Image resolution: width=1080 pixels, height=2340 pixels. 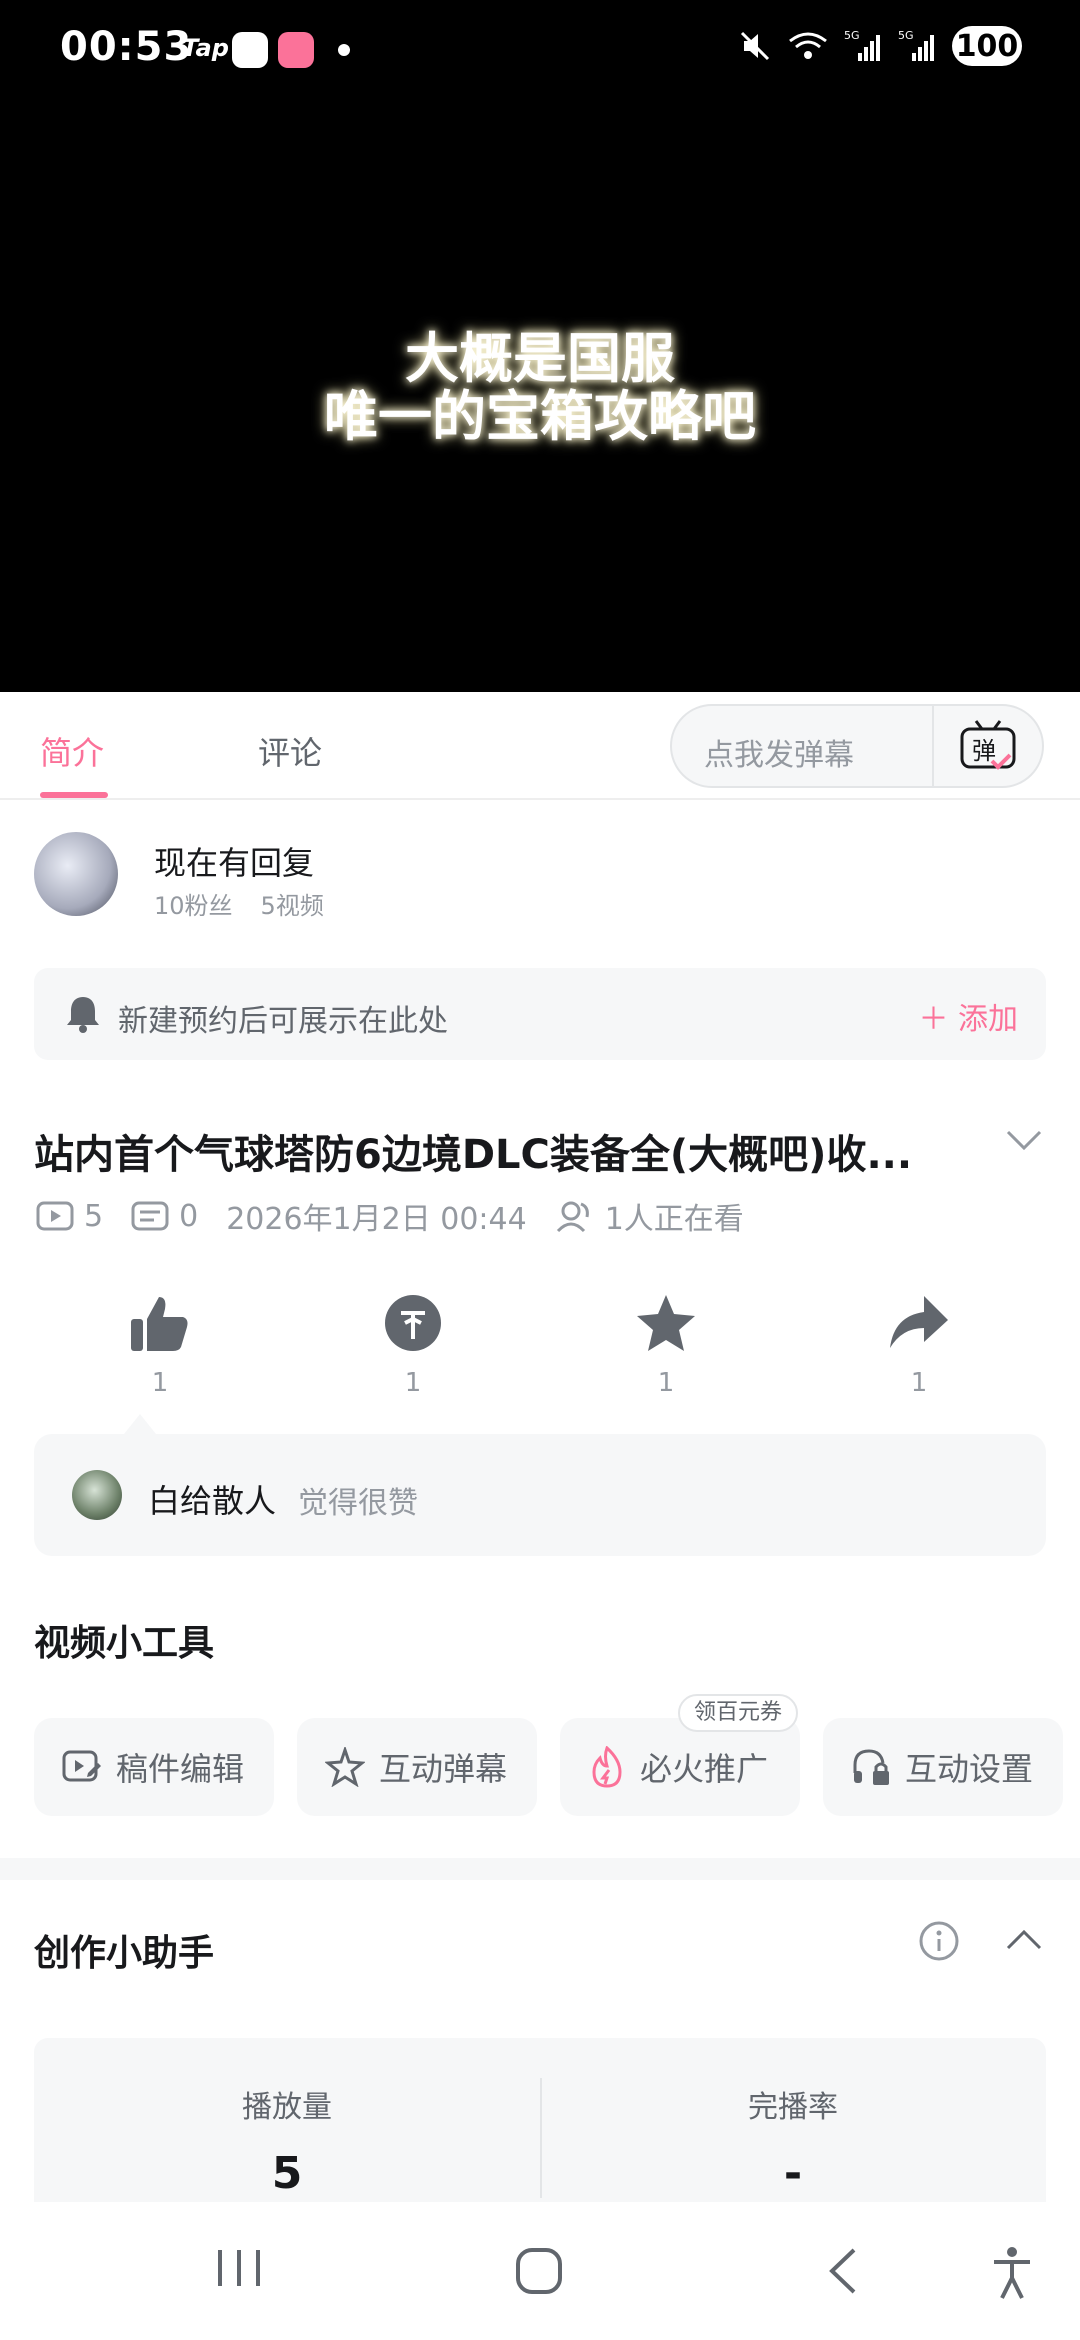 I want to click on like-button: 1, so click(x=160, y=1344).